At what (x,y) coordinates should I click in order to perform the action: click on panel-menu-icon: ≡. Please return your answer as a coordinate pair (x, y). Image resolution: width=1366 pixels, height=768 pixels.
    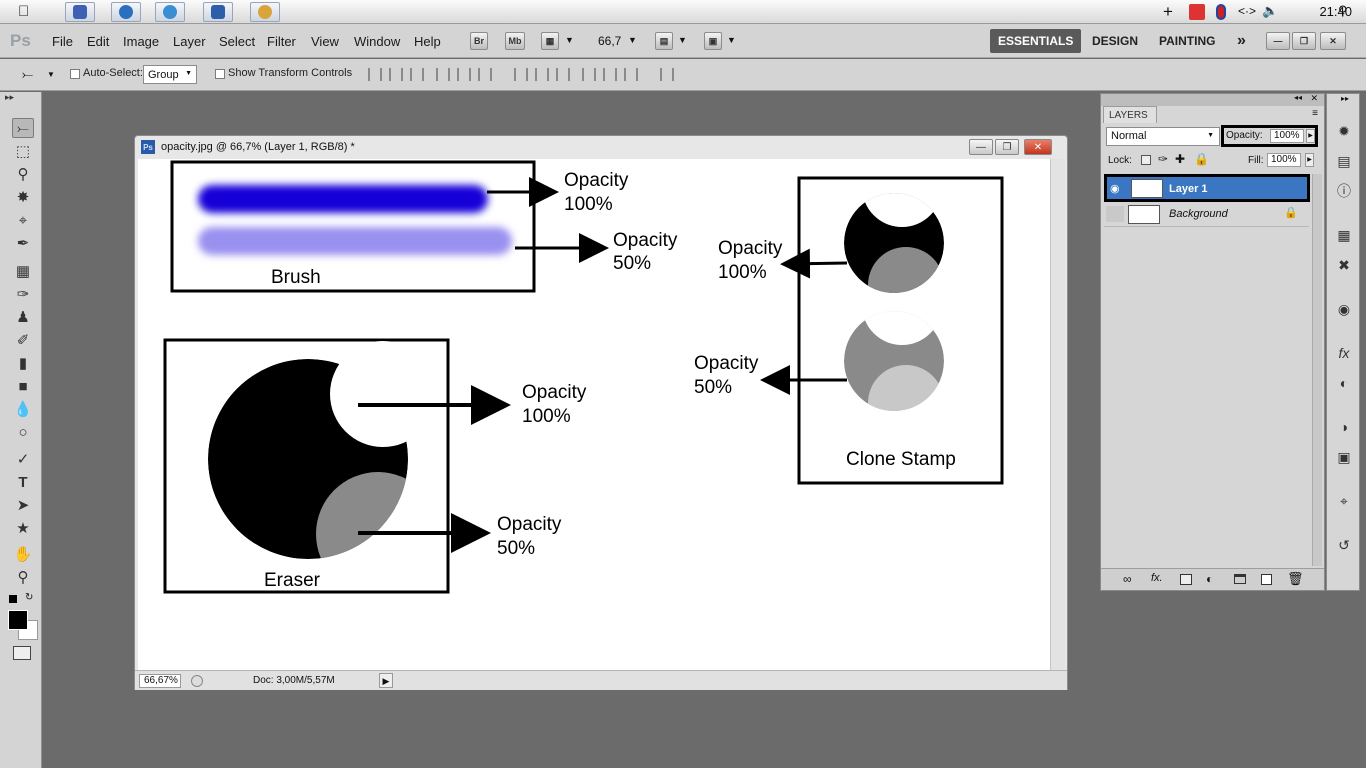
    Looking at the image, I should click on (1315, 113).